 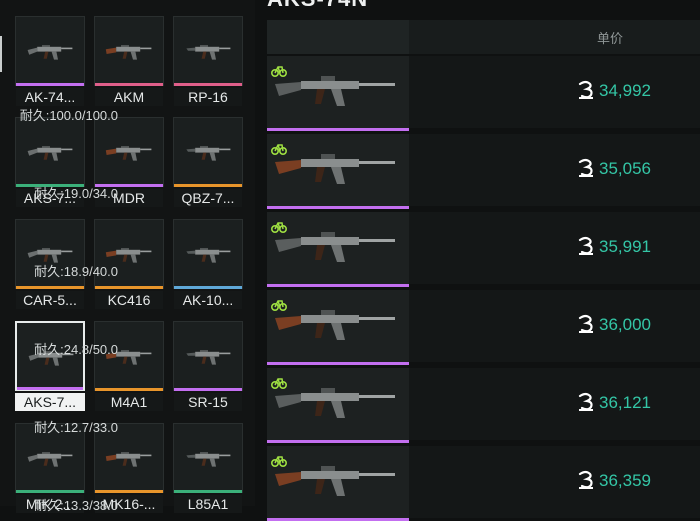 I want to click on weapon-label: SR-15, so click(x=208, y=402).